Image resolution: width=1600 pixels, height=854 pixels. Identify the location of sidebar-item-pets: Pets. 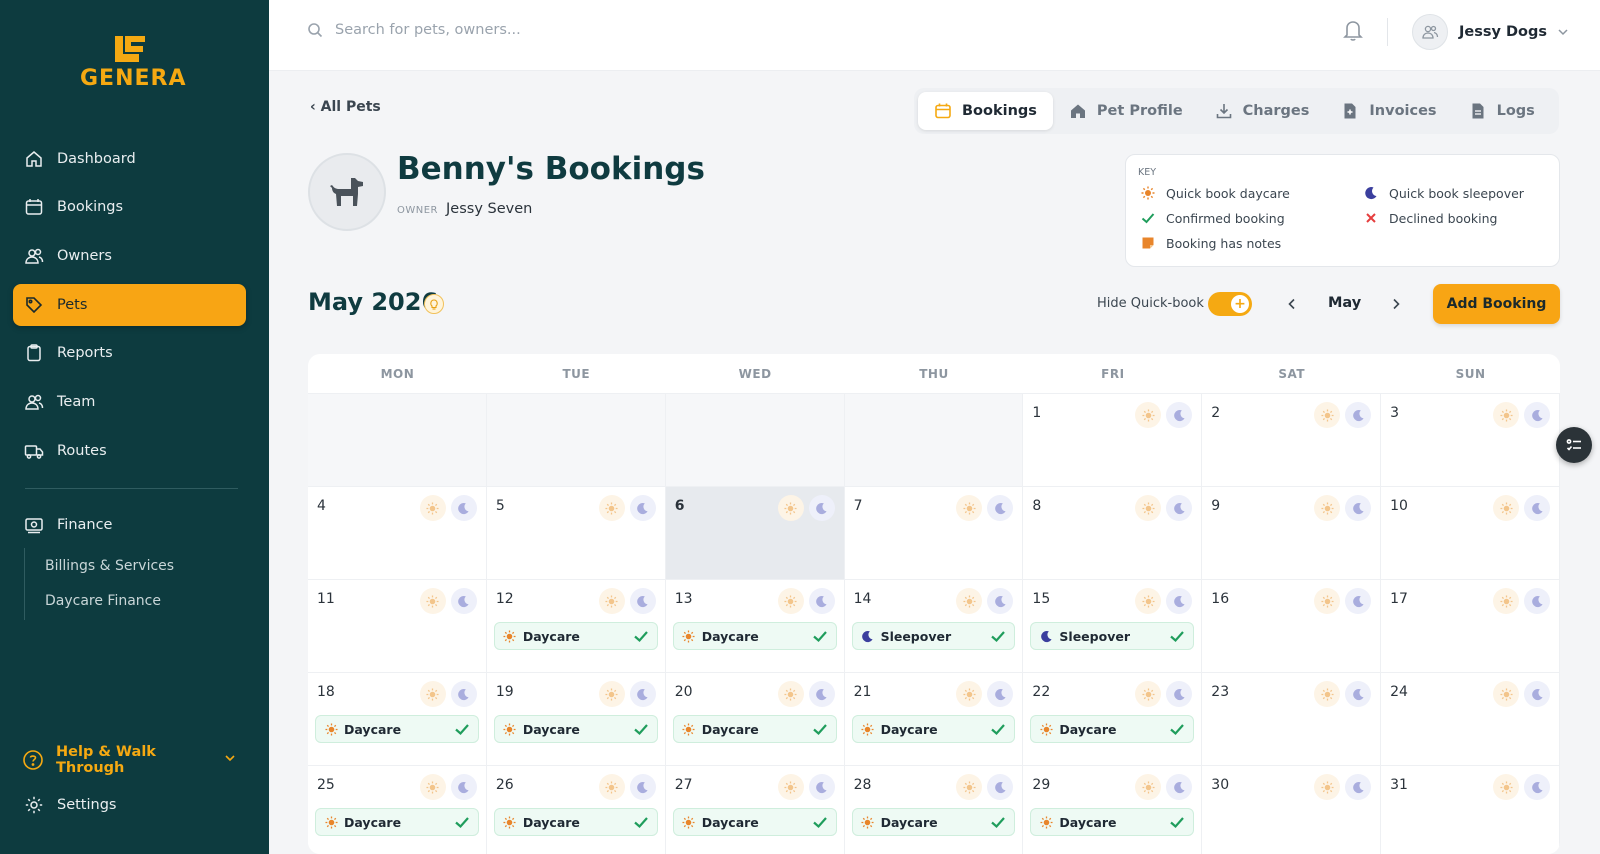
(129, 305).